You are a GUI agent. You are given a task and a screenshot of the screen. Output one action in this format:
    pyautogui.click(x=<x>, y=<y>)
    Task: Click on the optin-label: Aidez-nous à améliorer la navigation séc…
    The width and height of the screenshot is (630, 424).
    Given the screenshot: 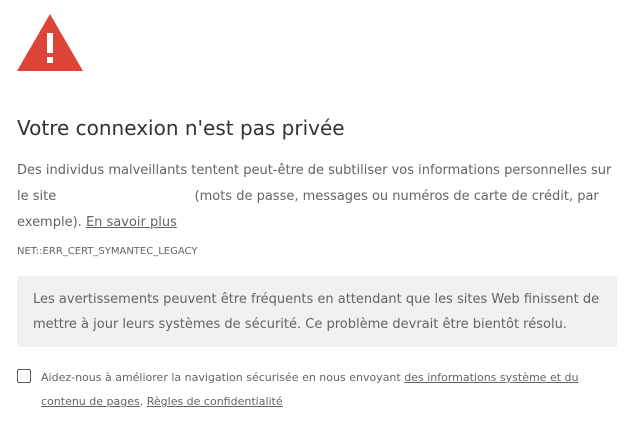 What is the action you would take?
    pyautogui.click(x=329, y=390)
    